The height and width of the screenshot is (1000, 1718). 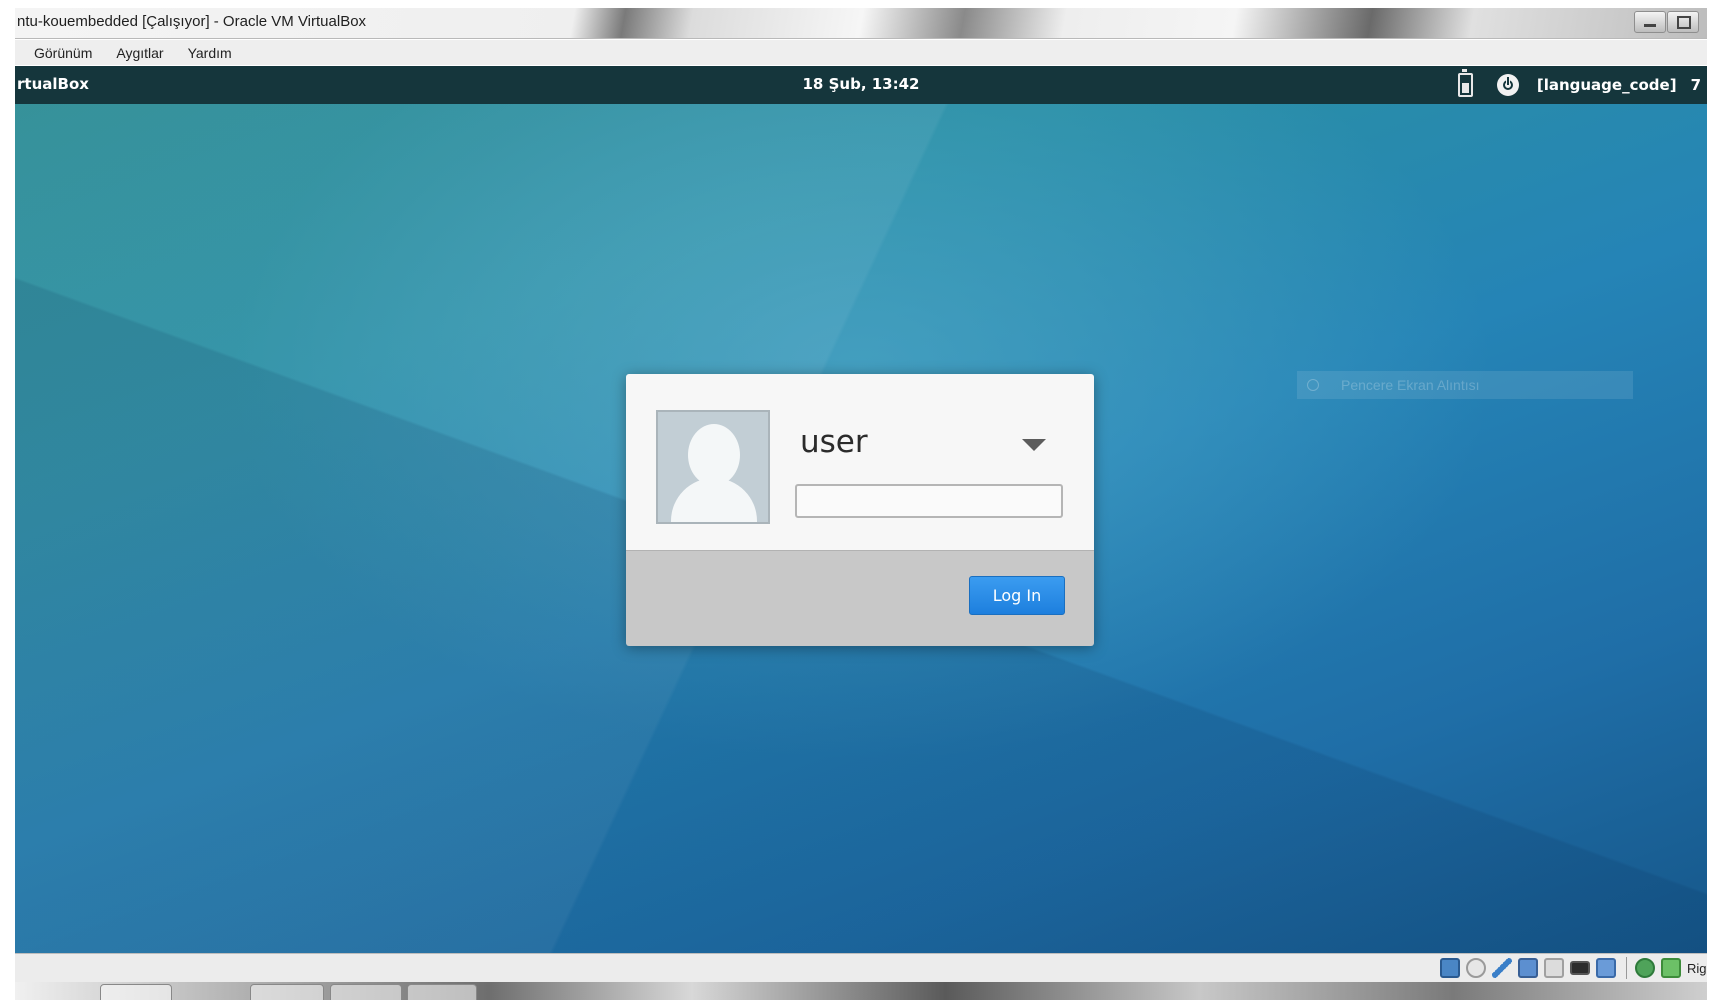 I want to click on menu-help: Yardım, so click(x=210, y=53).